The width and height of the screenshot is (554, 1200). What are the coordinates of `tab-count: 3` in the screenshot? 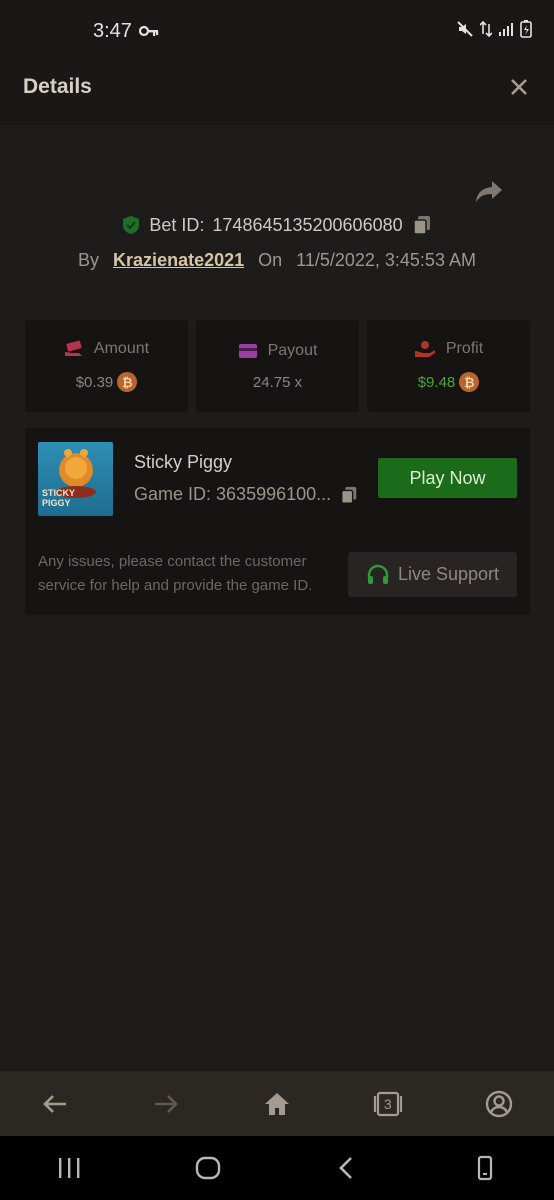 It's located at (387, 1104).